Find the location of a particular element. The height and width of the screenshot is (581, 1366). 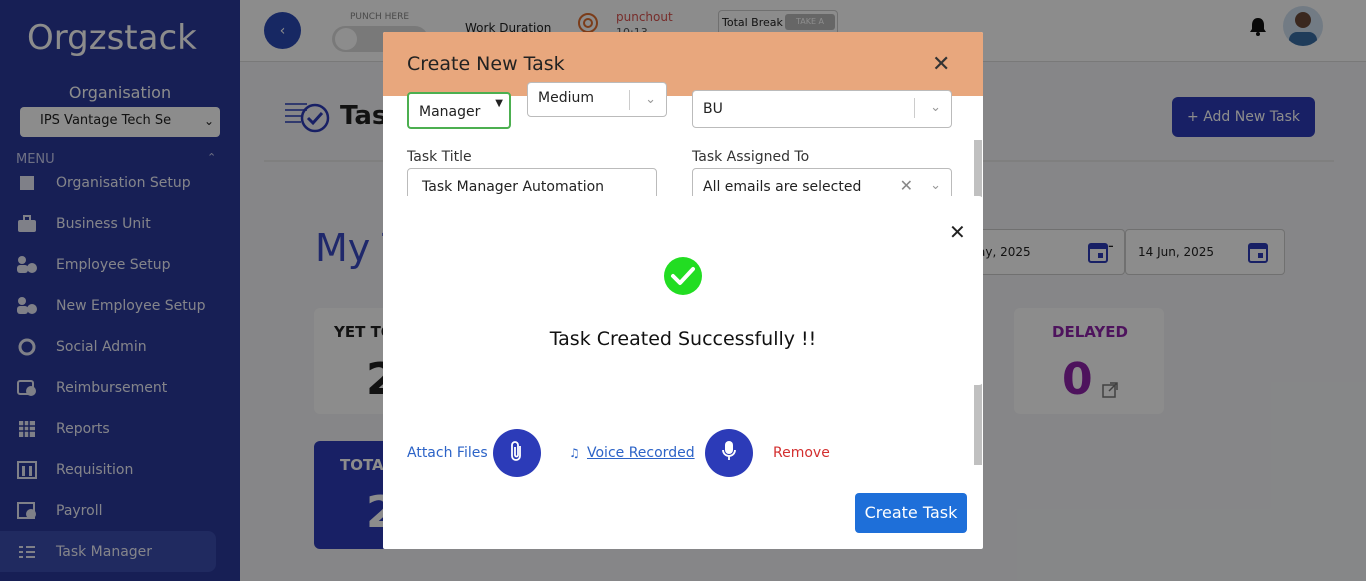

bu-select: BU ⌄ is located at coordinates (822, 109).